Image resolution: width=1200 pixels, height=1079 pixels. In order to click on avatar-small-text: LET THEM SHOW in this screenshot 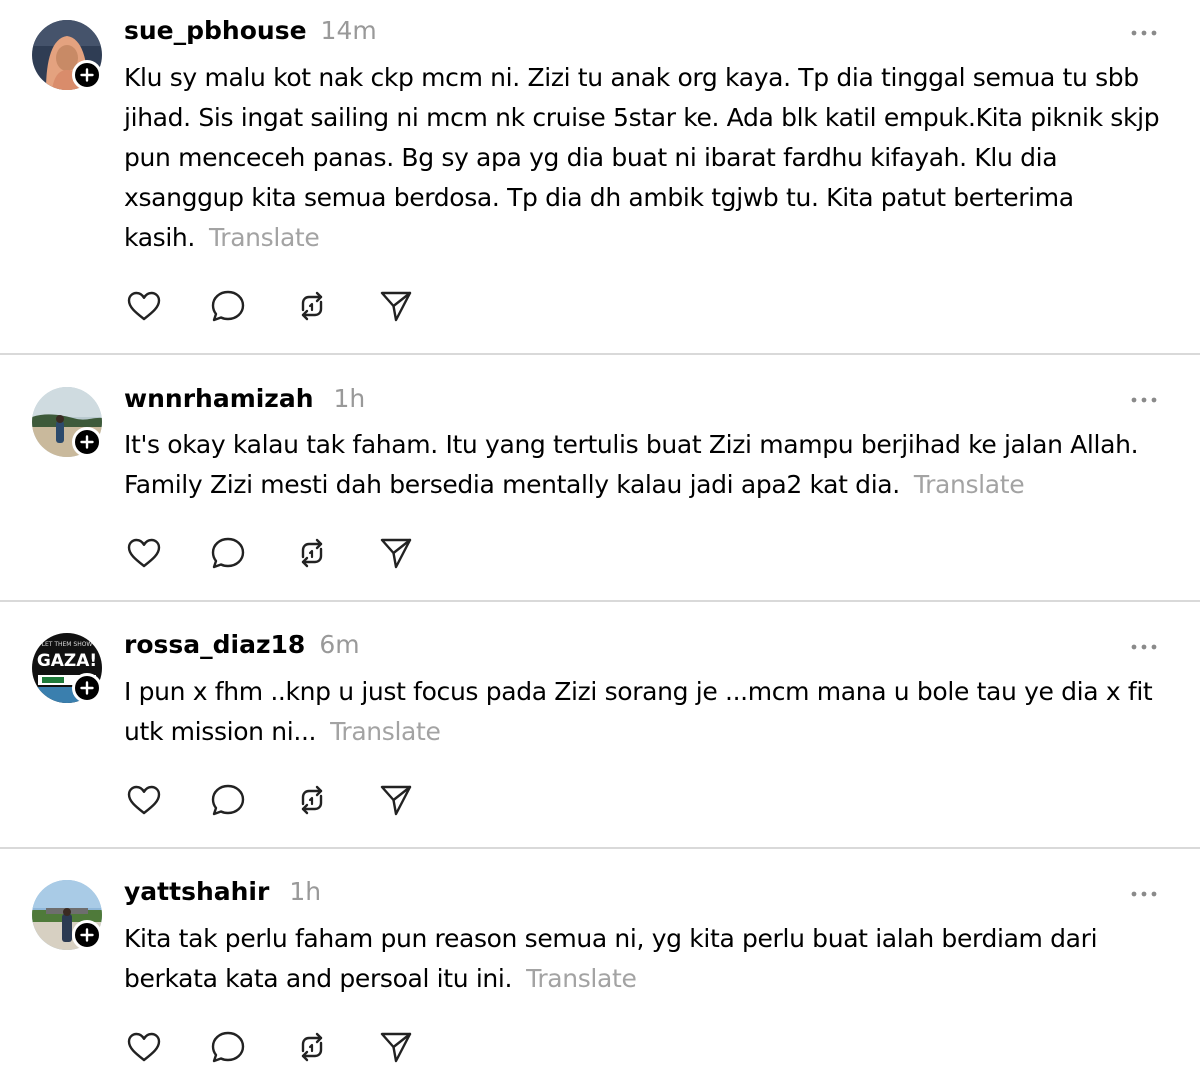, I will do `click(67, 644)`.